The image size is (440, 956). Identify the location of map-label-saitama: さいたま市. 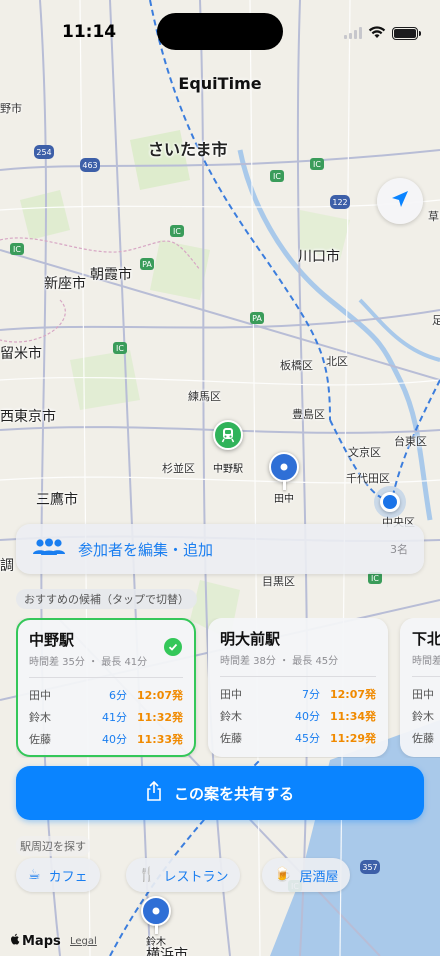
(188, 149).